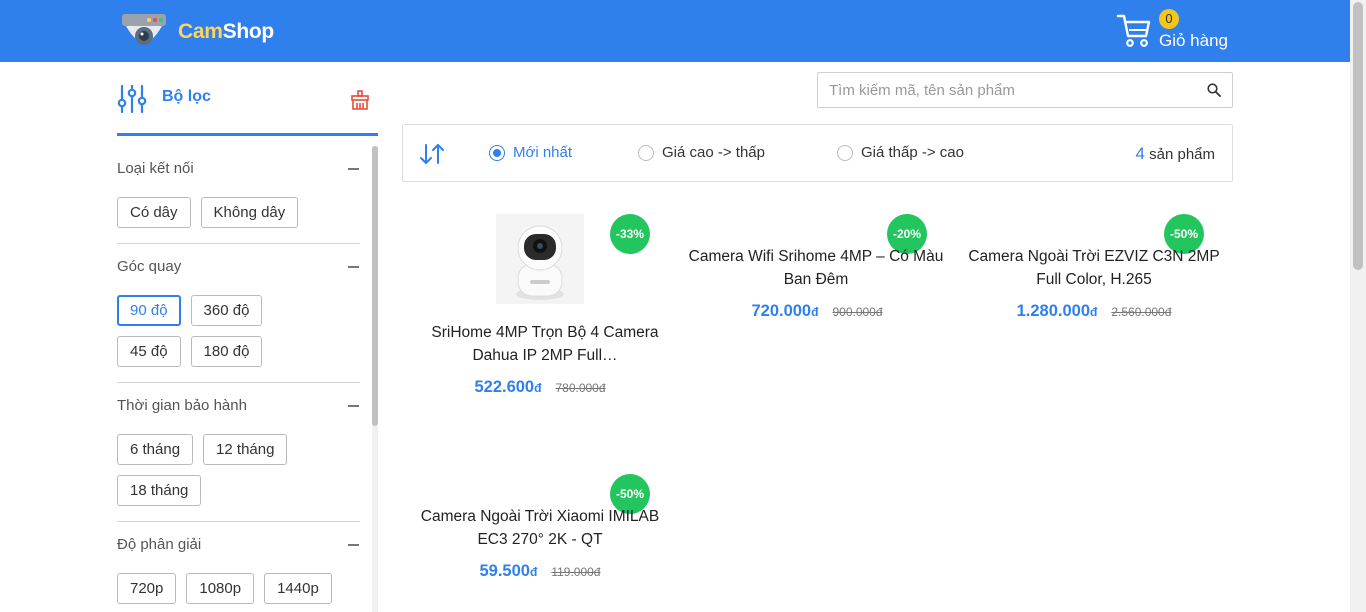  Describe the element at coordinates (226, 310) in the screenshot. I see `filter-chip: 360 độ` at that location.